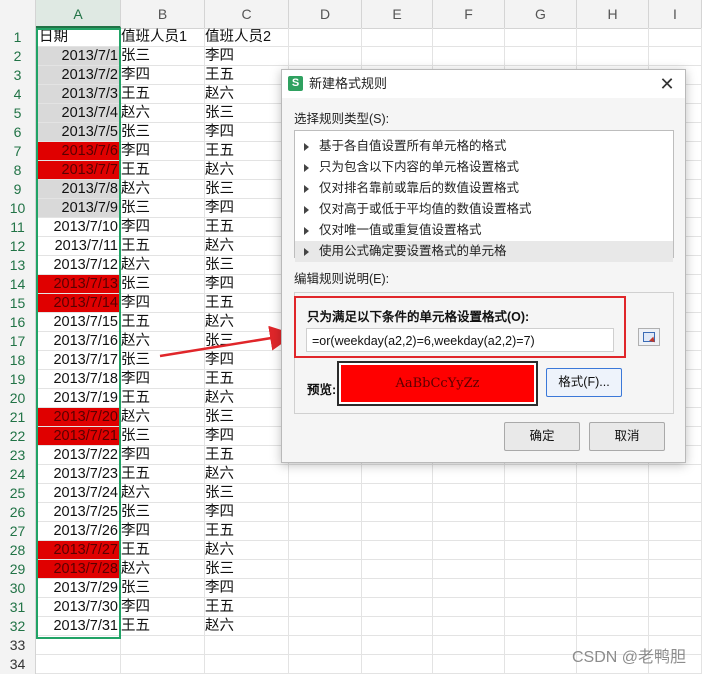  I want to click on rule-type-item: 使用公式确定要设置格式的单元格, so click(484, 251).